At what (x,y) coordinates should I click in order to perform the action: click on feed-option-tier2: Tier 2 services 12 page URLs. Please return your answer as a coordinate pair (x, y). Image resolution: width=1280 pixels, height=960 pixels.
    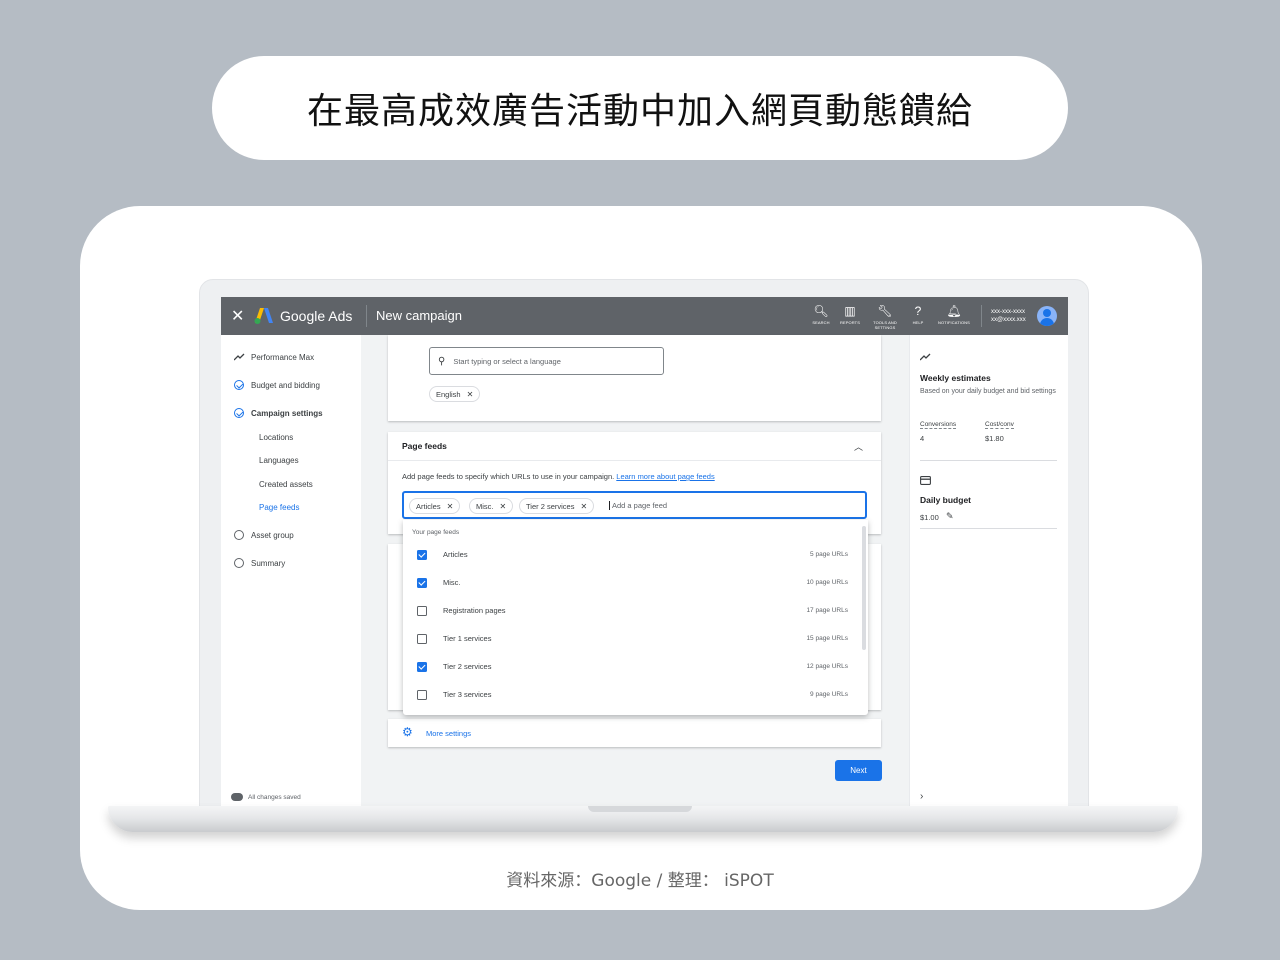
    Looking at the image, I should click on (630, 668).